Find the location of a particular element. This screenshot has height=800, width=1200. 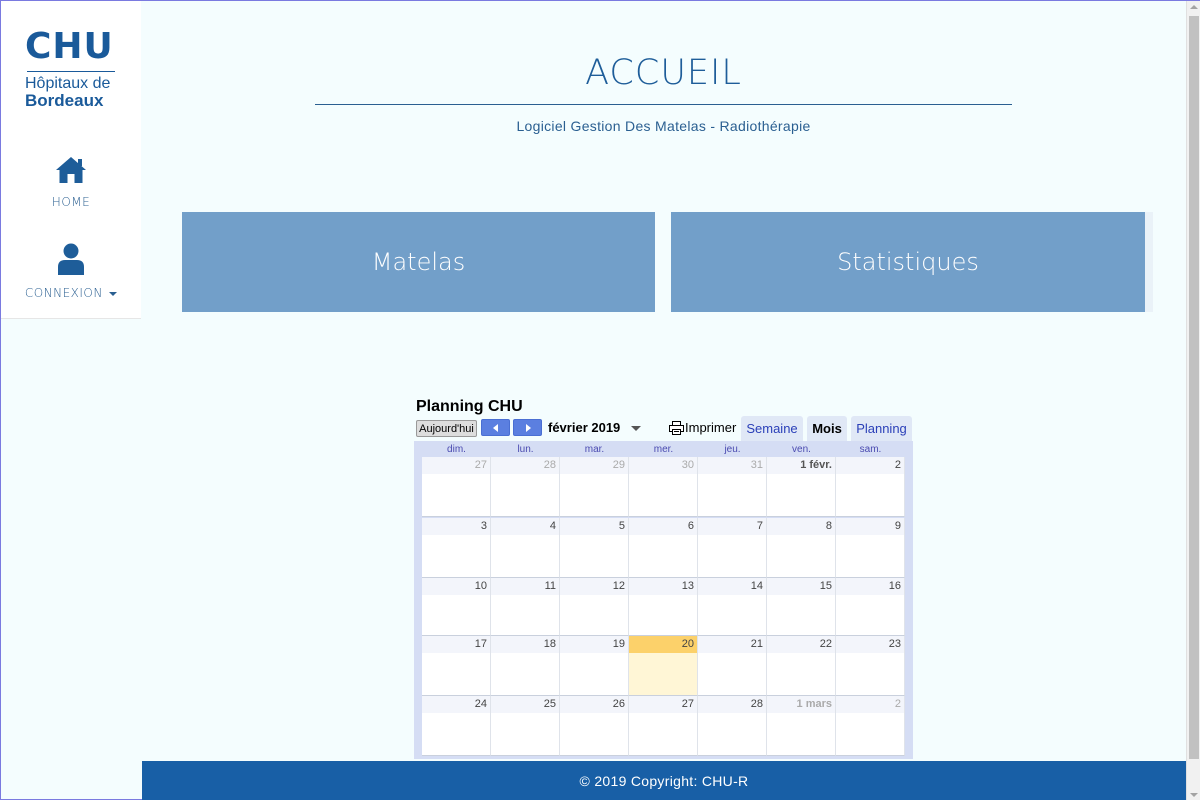

calendar-day-cell: 11 is located at coordinates (525, 607).